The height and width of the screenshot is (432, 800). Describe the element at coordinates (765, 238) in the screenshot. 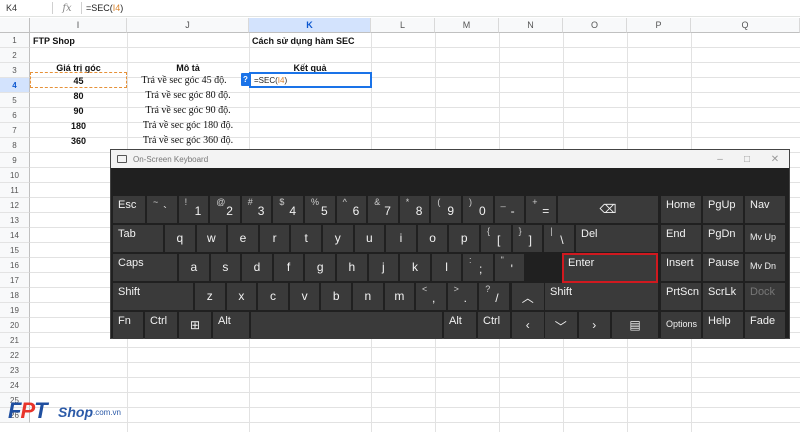

I see `key-mv-up: Mv Up` at that location.